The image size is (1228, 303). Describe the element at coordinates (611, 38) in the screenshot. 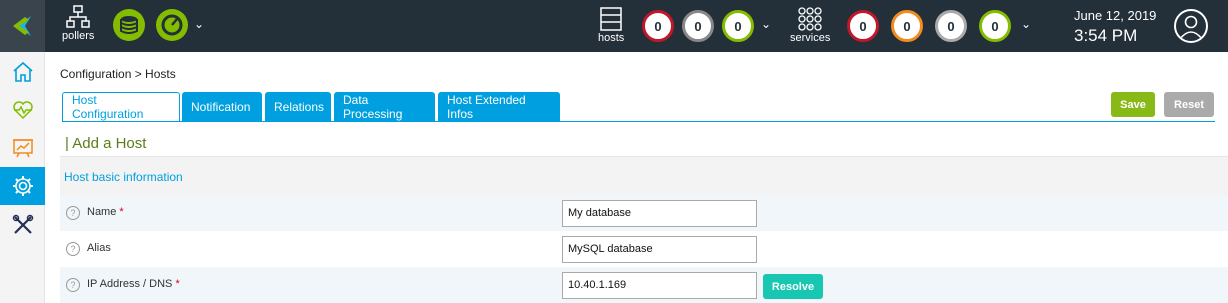

I see `hosts-label: hosts` at that location.